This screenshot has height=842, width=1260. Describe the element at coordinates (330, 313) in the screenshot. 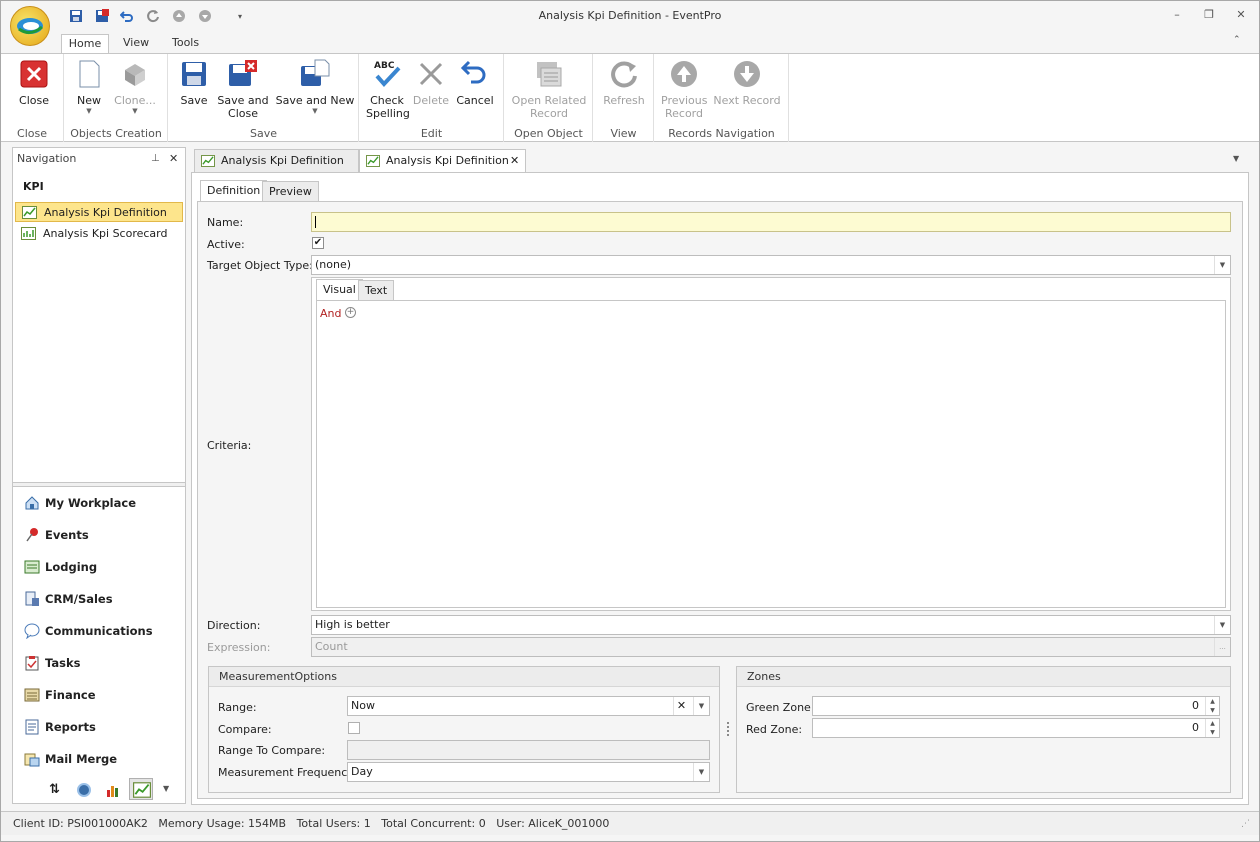

I see `criteria-and-operator: And` at that location.